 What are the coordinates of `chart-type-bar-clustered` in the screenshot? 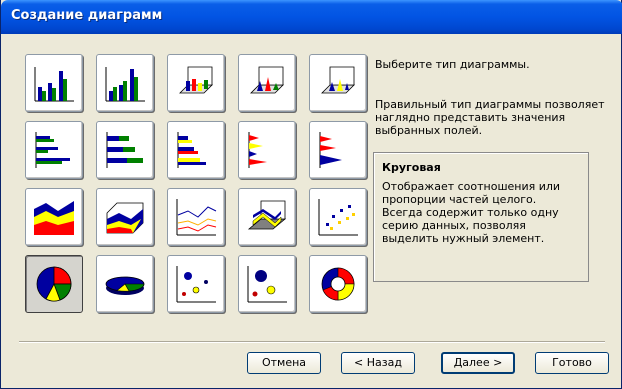 It's located at (54, 150).